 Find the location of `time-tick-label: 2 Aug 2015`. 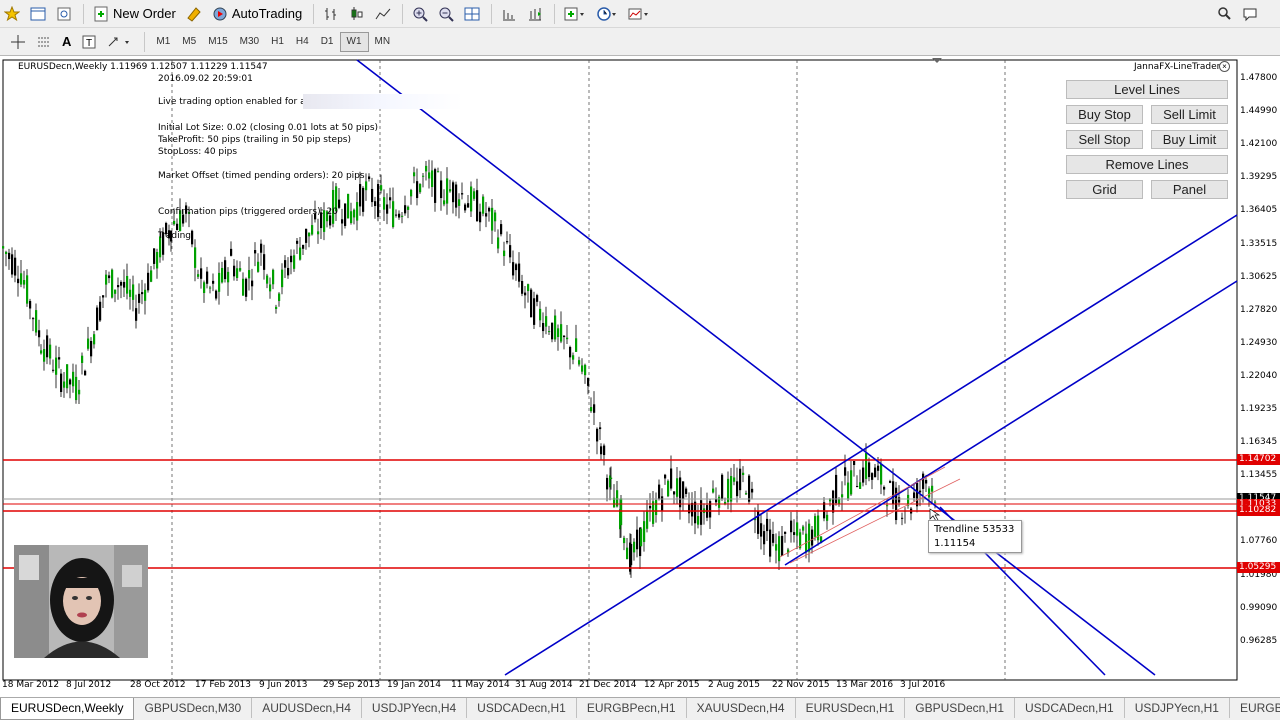

time-tick-label: 2 Aug 2015 is located at coordinates (734, 685).